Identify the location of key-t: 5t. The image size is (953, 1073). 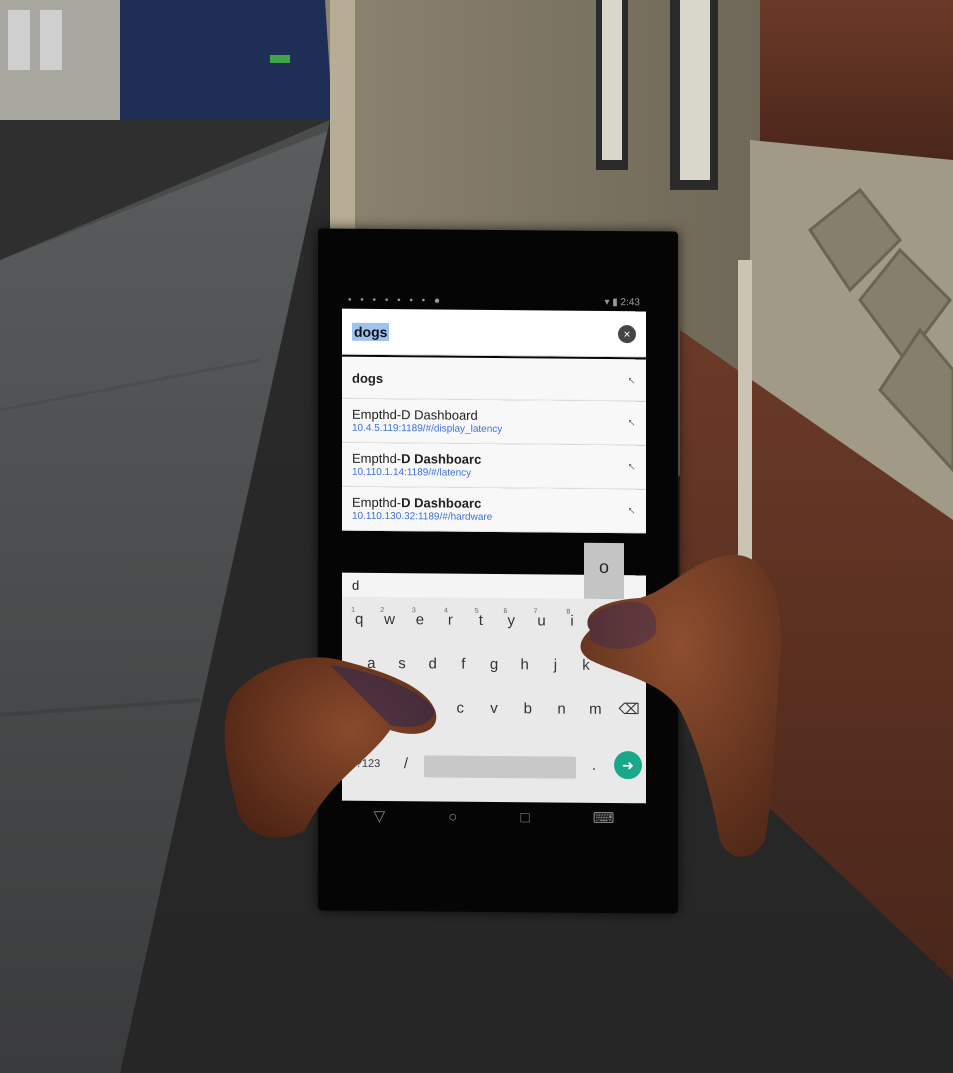
(479, 621).